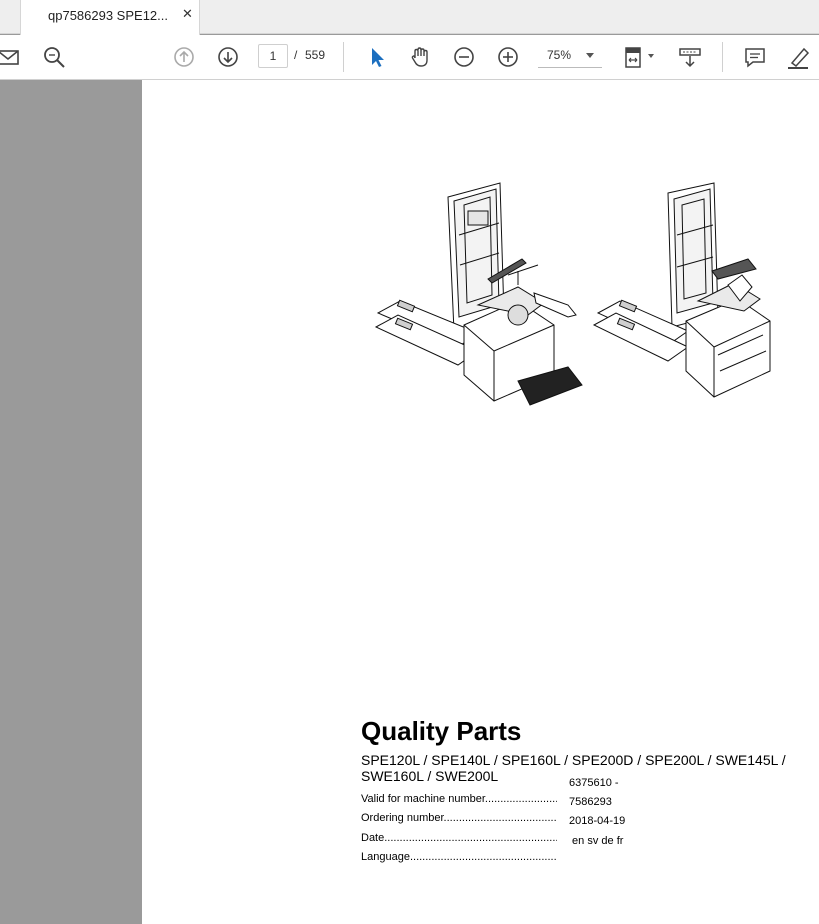 The height and width of the screenshot is (924, 819). I want to click on toolbar: 1 / 559 75%, so click(409, 57).